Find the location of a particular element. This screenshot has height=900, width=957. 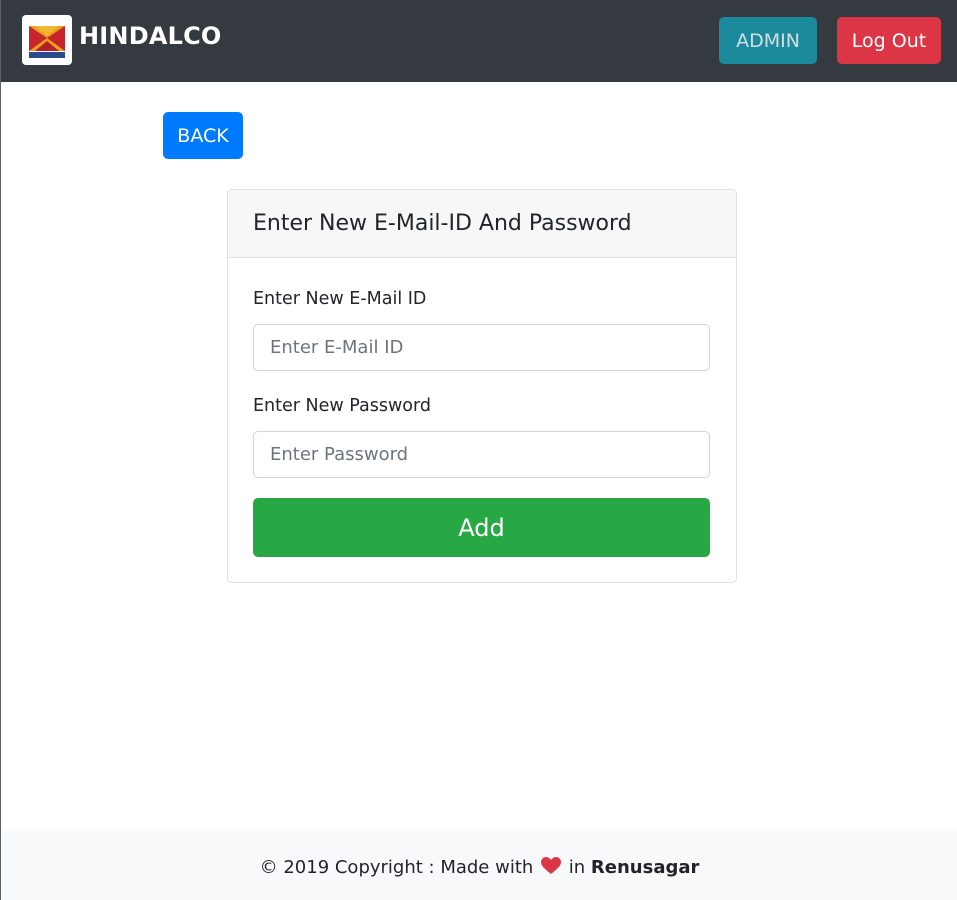

email-input is located at coordinates (481, 347).